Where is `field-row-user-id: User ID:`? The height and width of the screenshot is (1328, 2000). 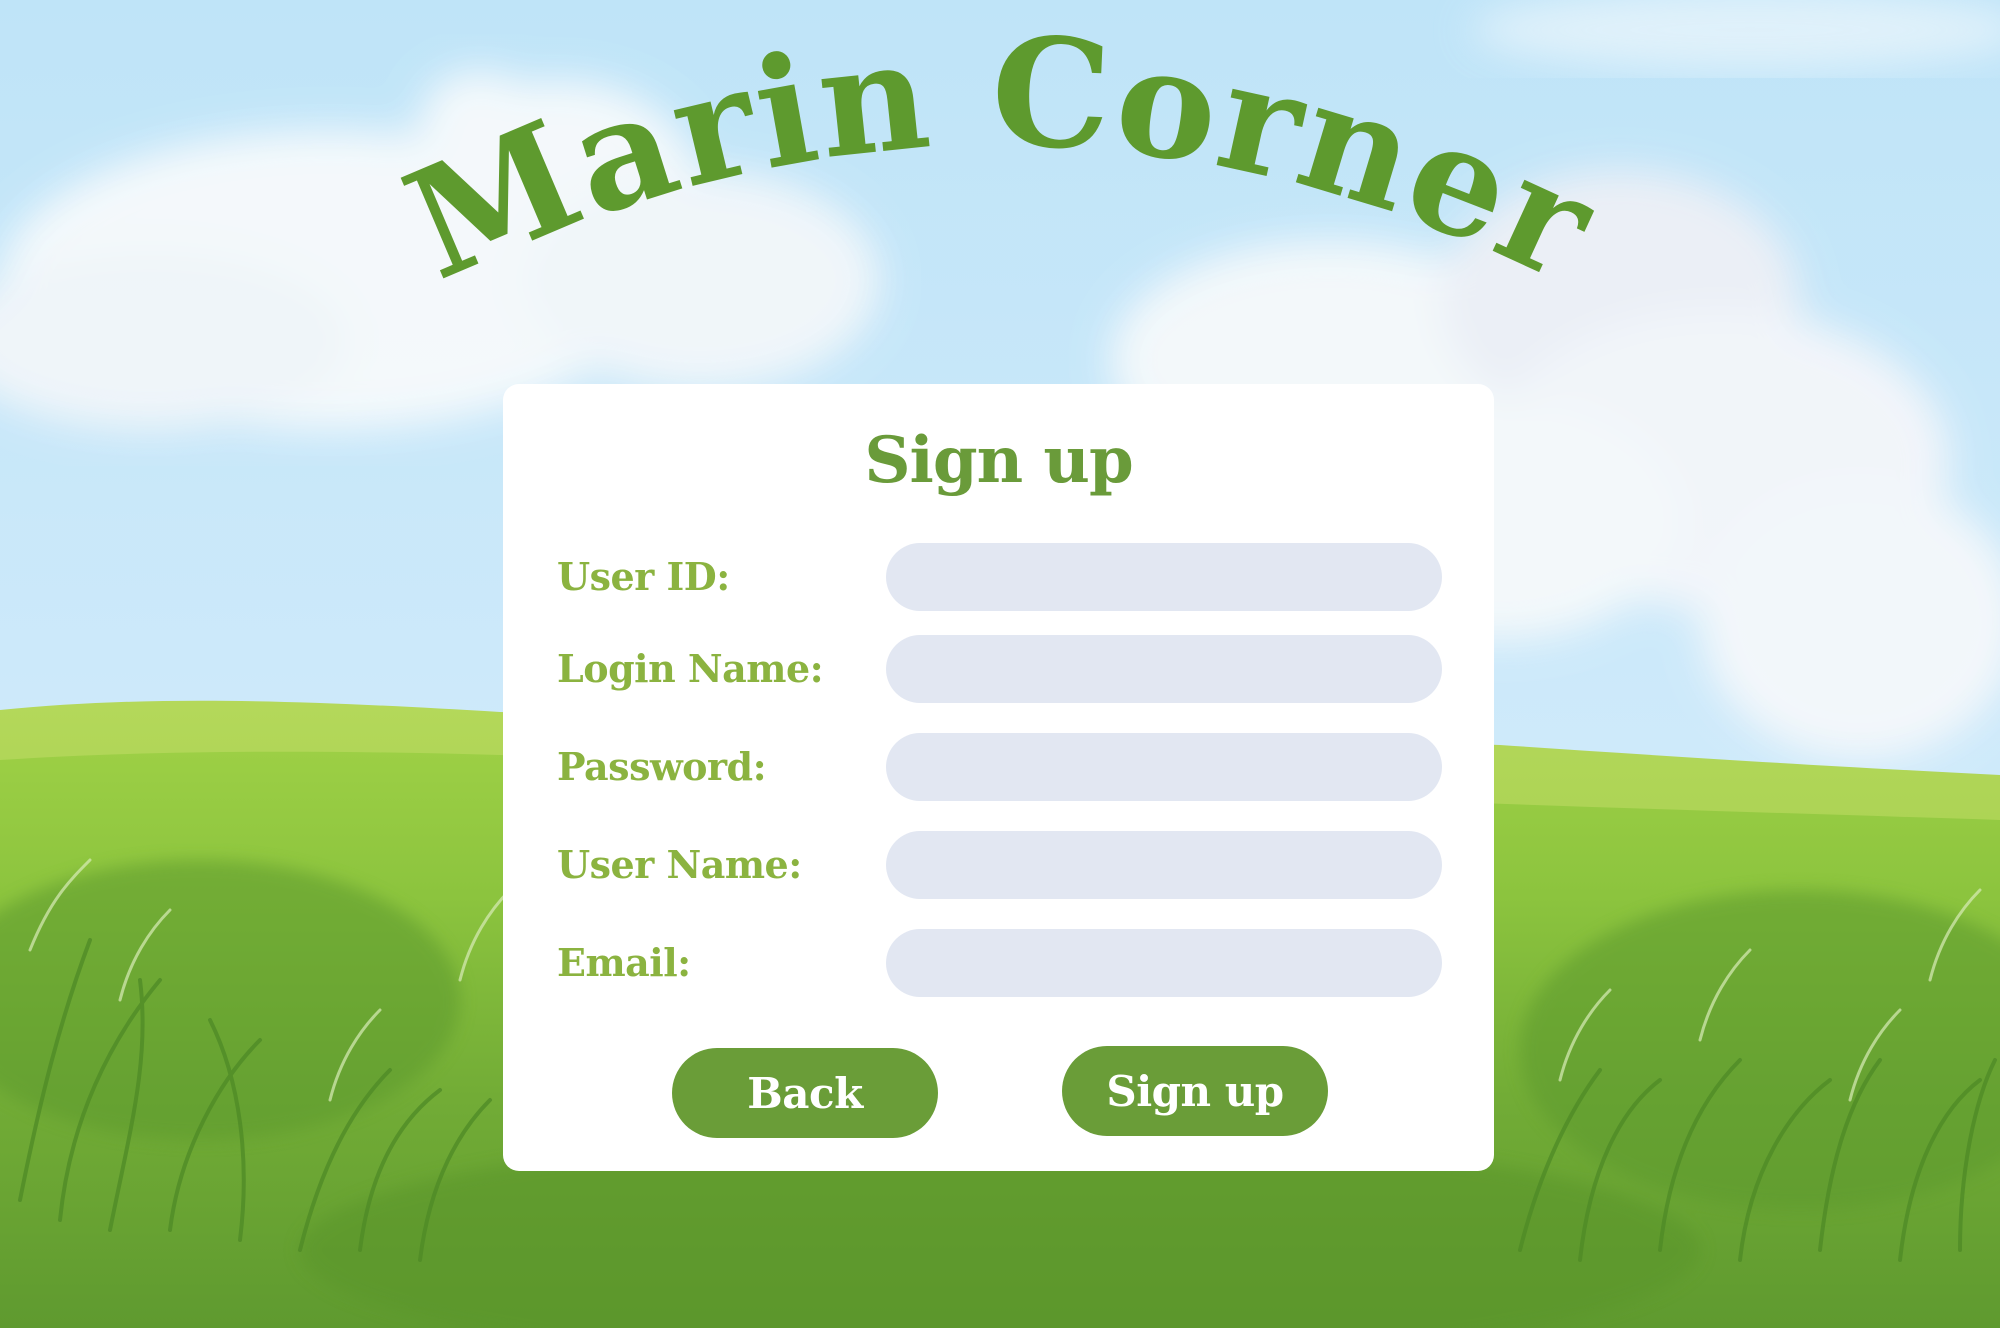
field-row-user-id: User ID: is located at coordinates (1002, 577).